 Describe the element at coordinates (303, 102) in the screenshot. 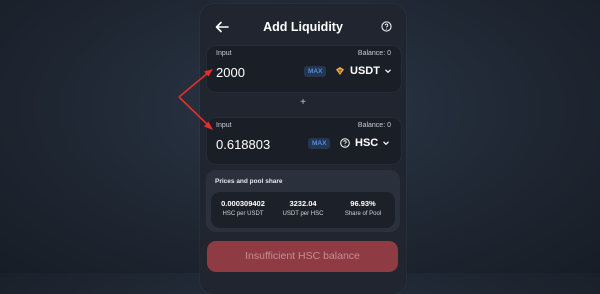

I see `plus-icon: +` at that location.